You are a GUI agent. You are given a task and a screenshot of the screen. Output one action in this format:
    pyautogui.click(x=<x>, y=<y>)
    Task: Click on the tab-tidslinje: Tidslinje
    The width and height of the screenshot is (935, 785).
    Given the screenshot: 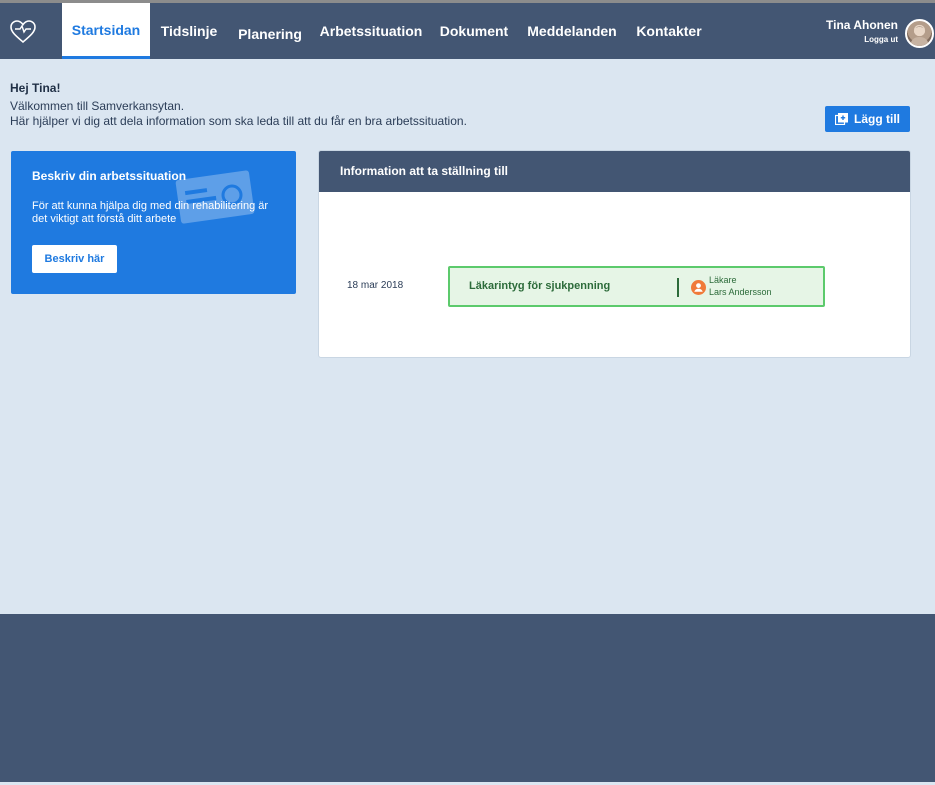 What is the action you would take?
    pyautogui.click(x=189, y=31)
    